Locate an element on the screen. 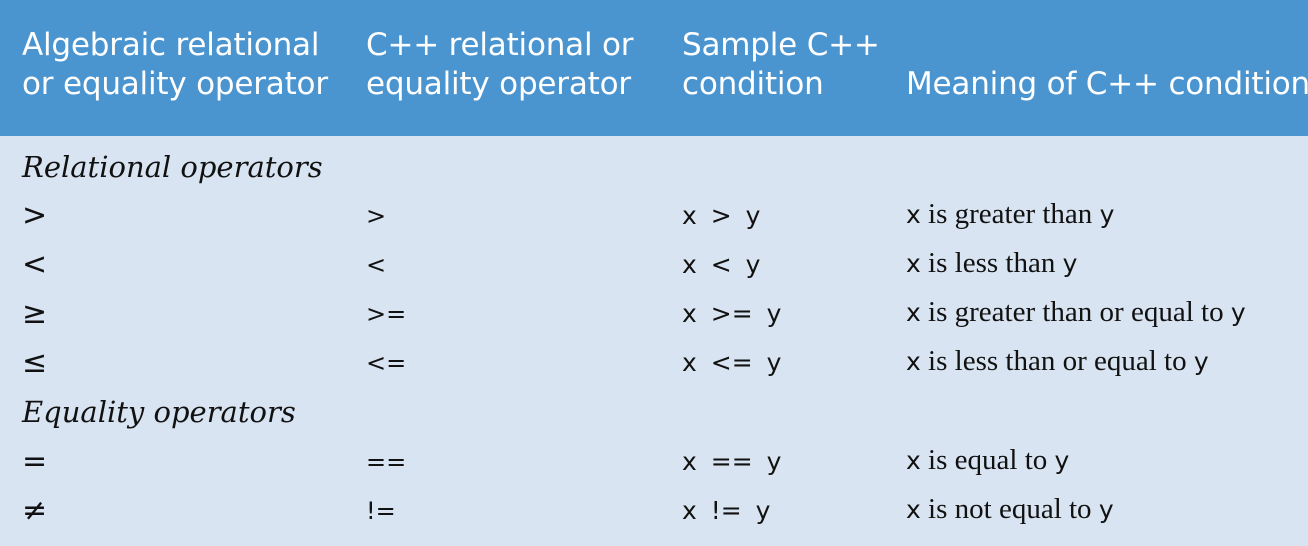  table-row: = == x == y x is equal to y is located at coordinates (654, 468).